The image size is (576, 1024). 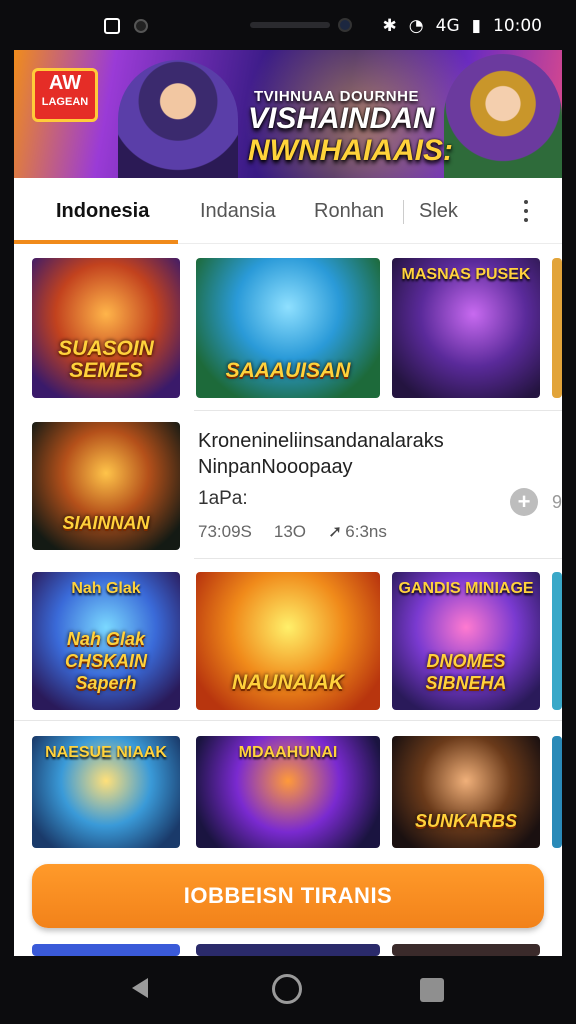 What do you see at coordinates (178, 119) in the screenshot?
I see `hero-character-left` at bounding box center [178, 119].